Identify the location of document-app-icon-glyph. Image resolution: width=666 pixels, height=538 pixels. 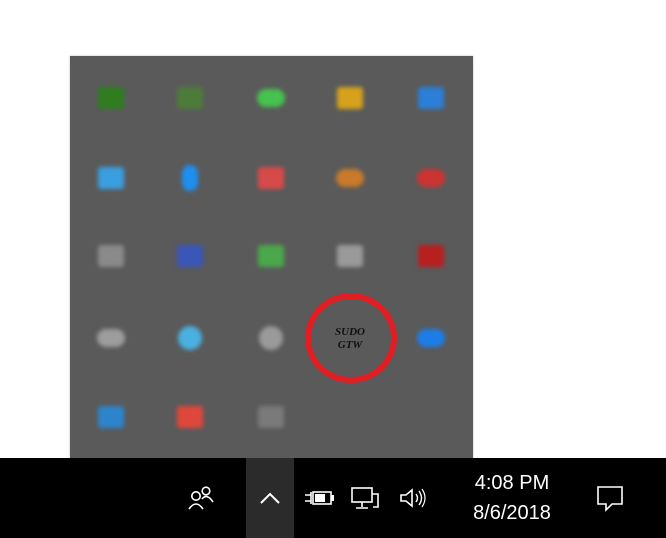
(350, 256).